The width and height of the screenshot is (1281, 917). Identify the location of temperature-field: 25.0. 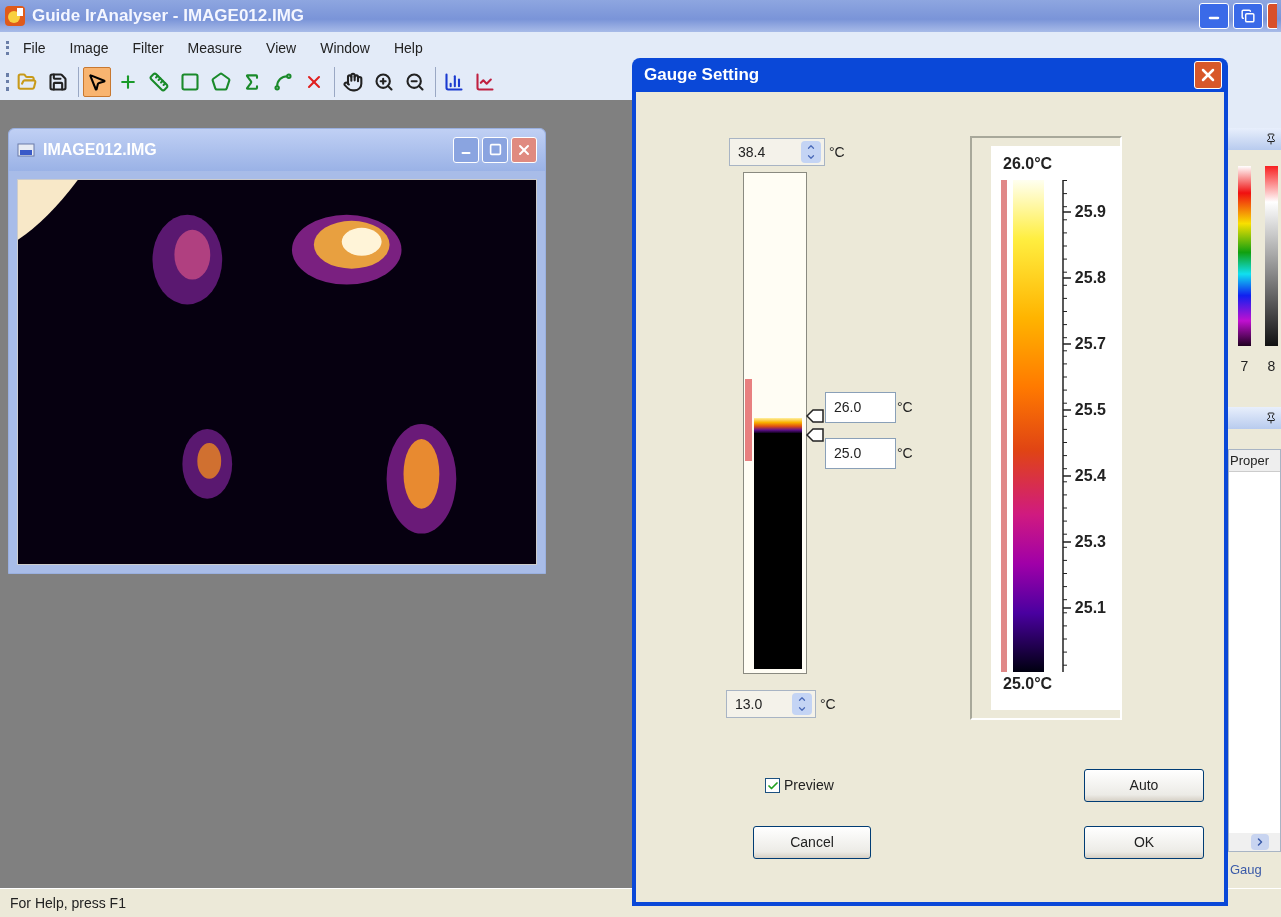
(860, 453).